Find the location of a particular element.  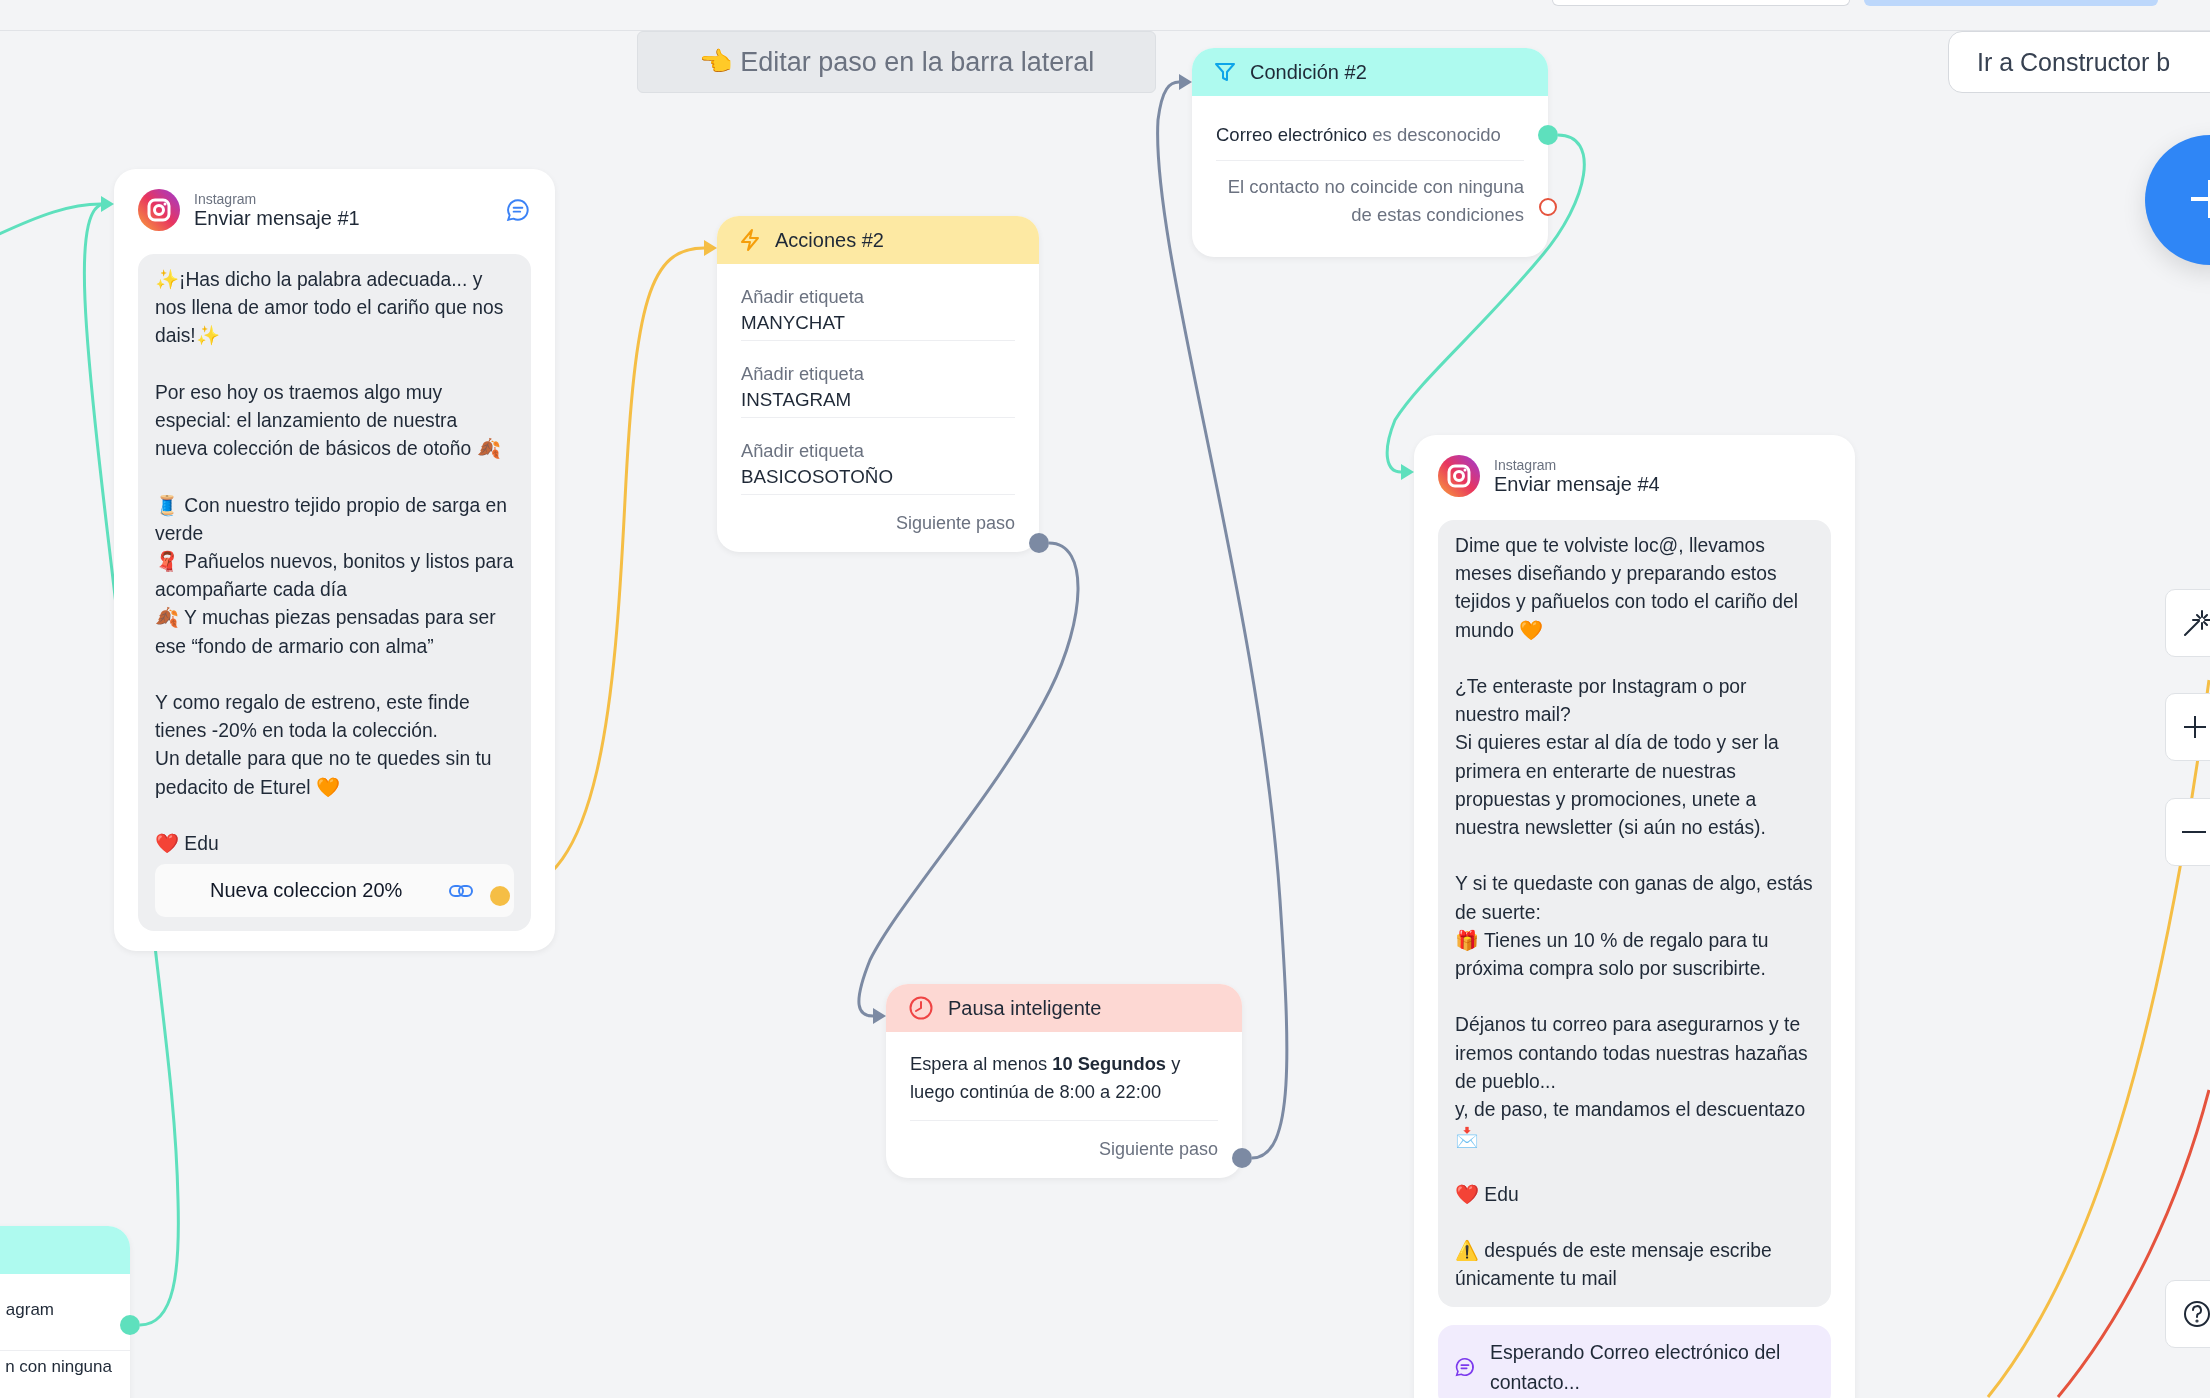

magic-wand-icon is located at coordinates (2196, 623).